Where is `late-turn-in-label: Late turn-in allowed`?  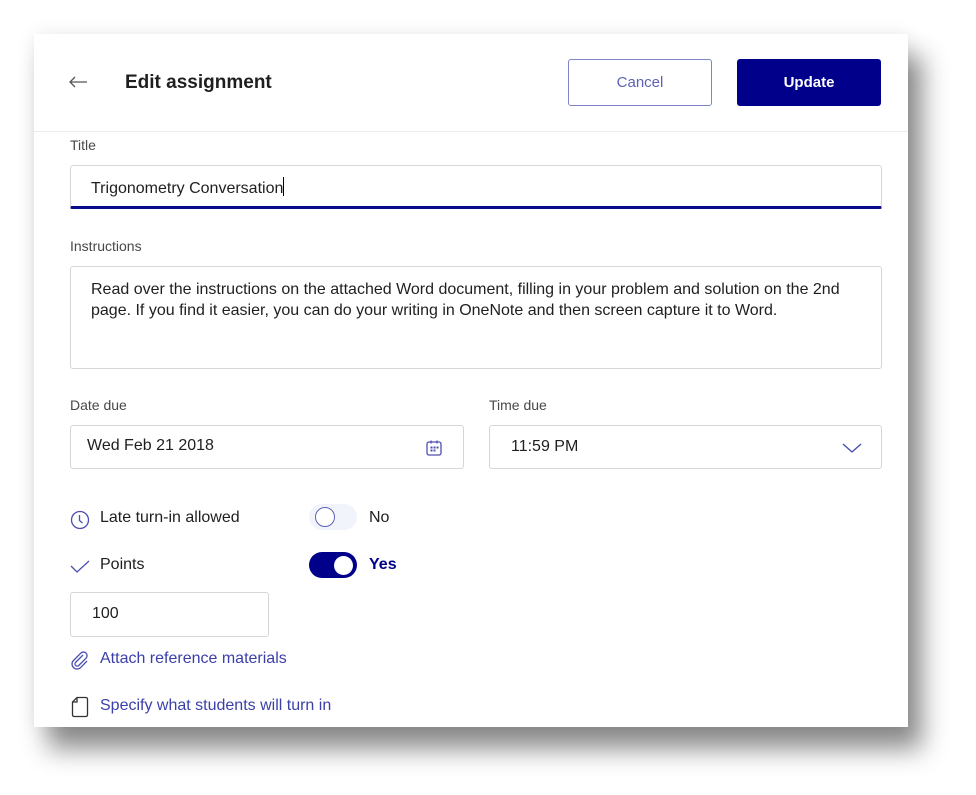
late-turn-in-label: Late turn-in allowed is located at coordinates (170, 517).